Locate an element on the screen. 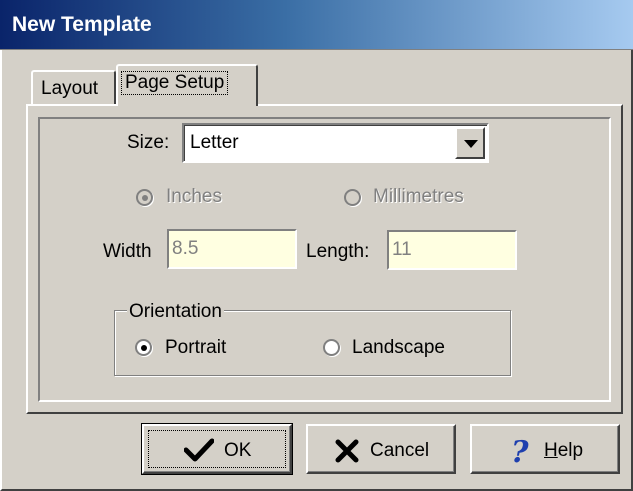 Image resolution: width=633 pixels, height=491 pixels. tab-page-setup: Page Setup is located at coordinates (187, 85).